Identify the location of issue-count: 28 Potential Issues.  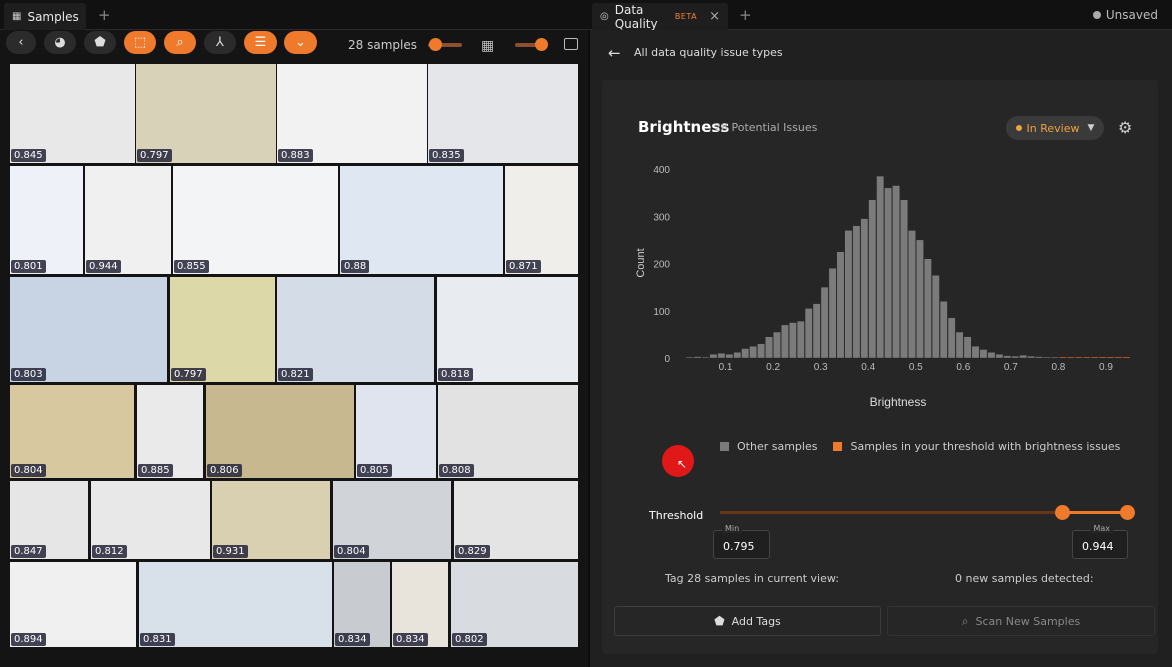
(766, 127).